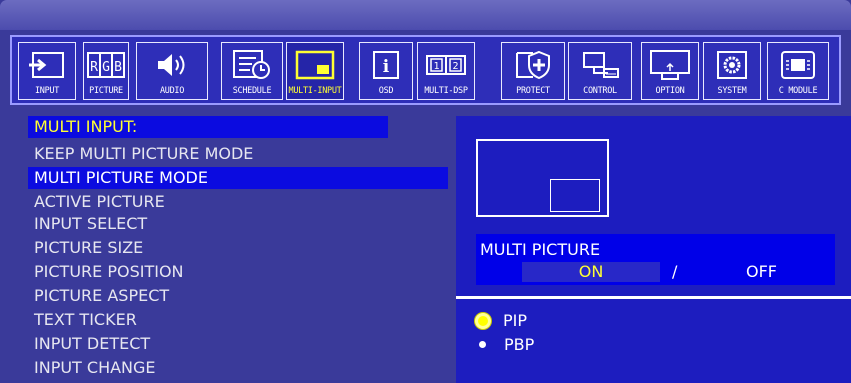  I want to click on pip-option: PIP, so click(501, 321).